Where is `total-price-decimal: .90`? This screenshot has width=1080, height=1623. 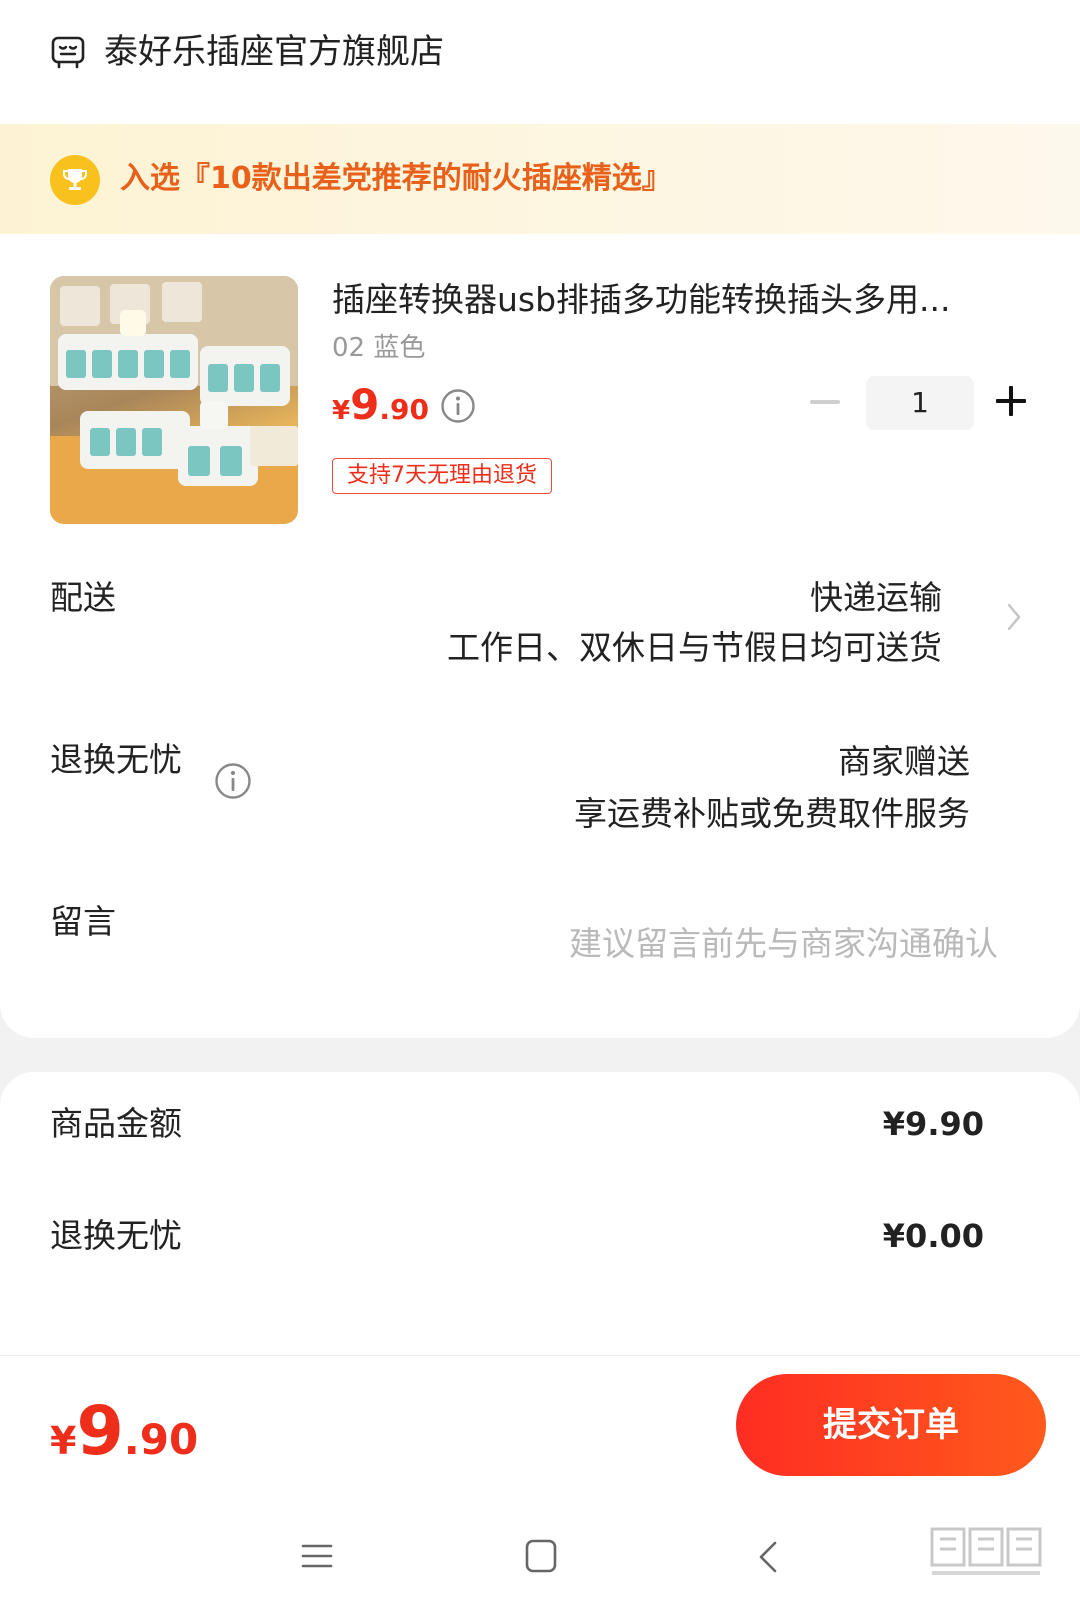 total-price-decimal: .90 is located at coordinates (161, 1439).